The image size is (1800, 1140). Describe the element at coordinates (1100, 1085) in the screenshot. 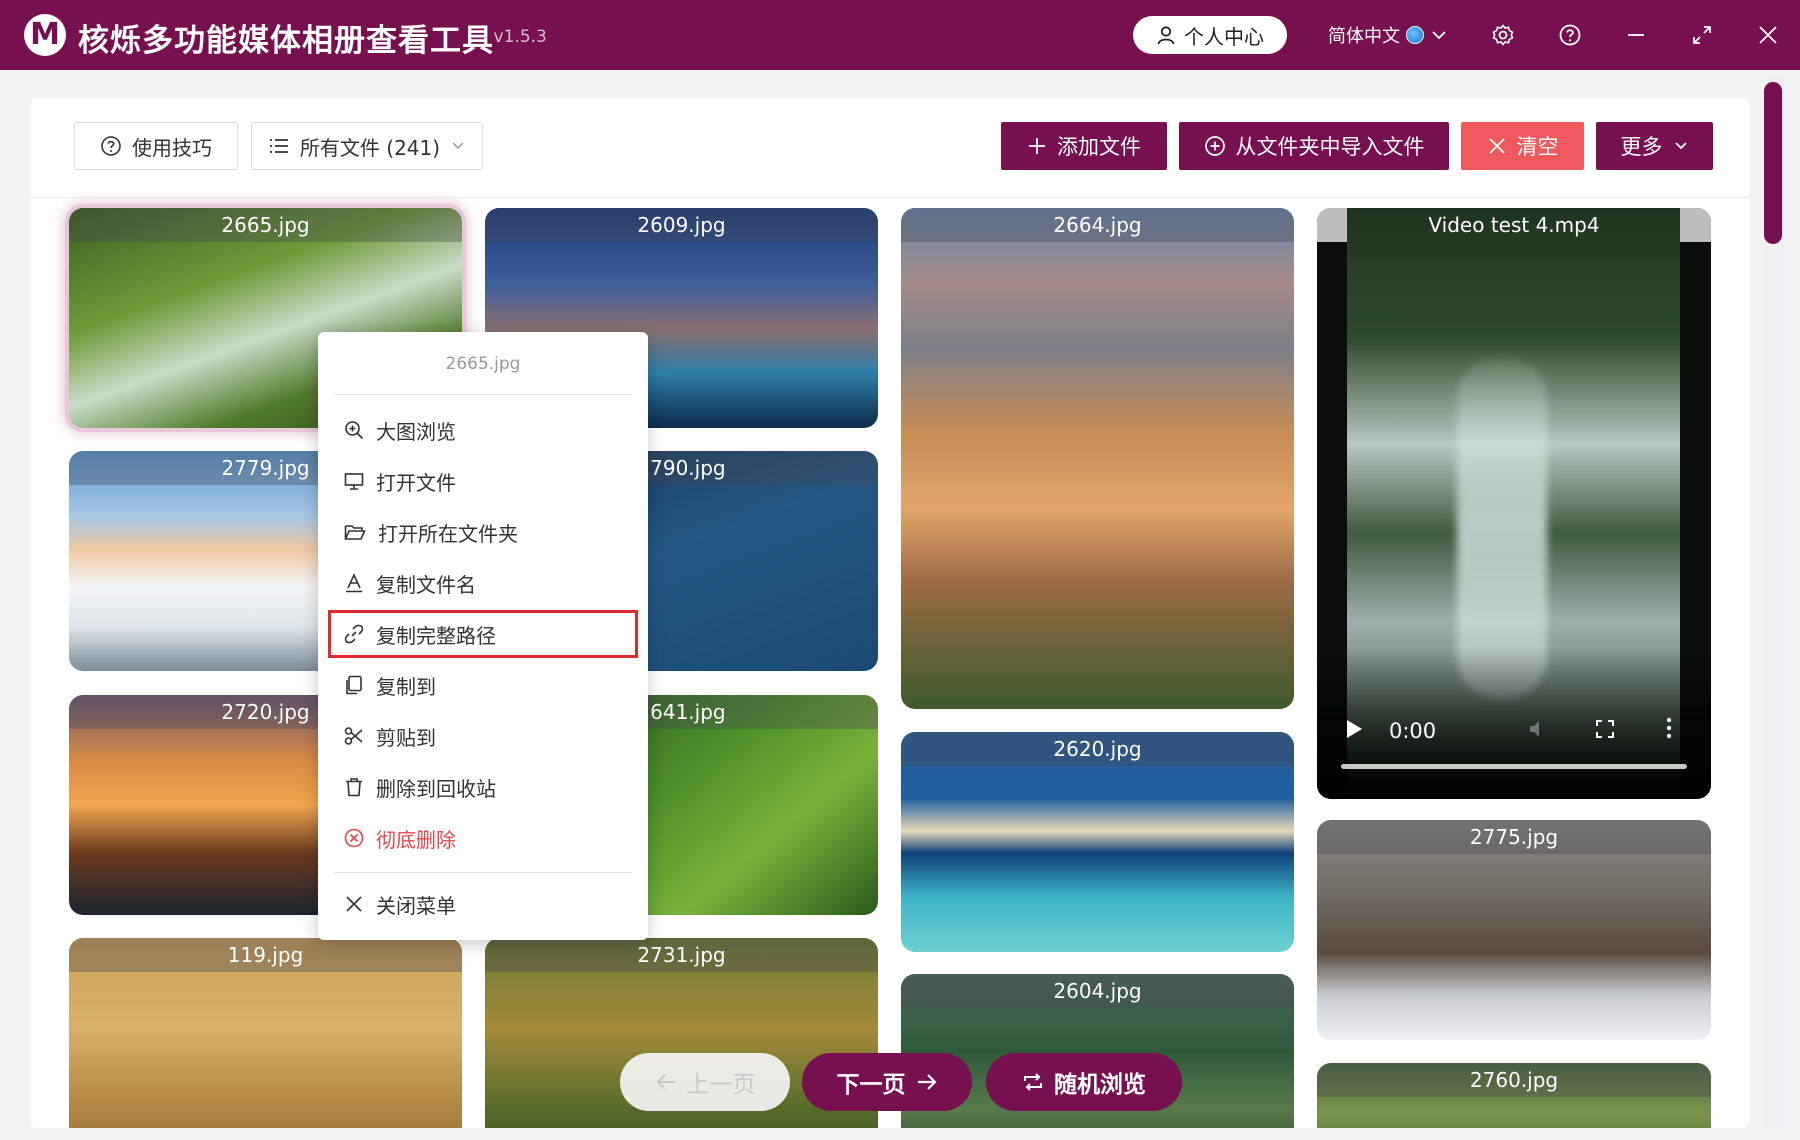

I see `random-browse-label: 随机浏览` at that location.